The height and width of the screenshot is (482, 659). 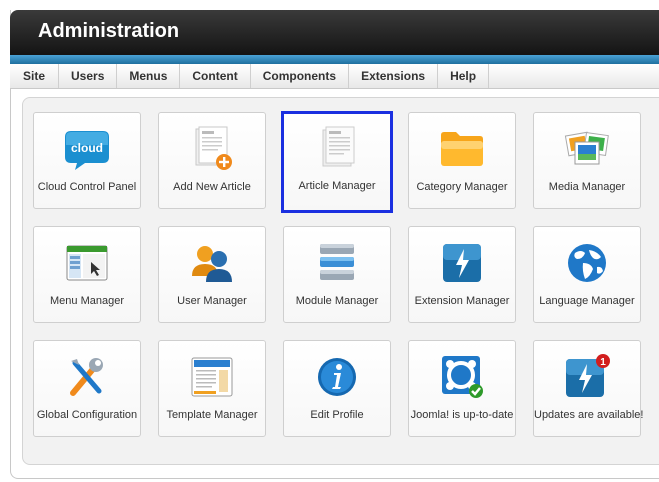 I want to click on tile-global-configuration: Global Configuration, so click(x=87, y=388).